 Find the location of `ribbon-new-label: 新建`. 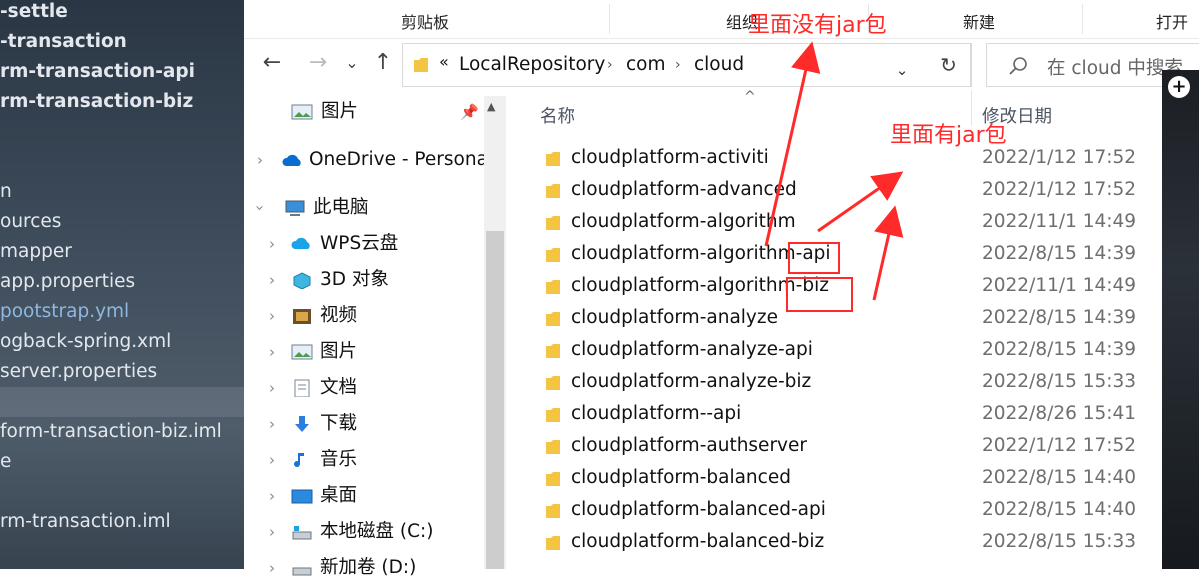

ribbon-new-label: 新建 is located at coordinates (979, 22).